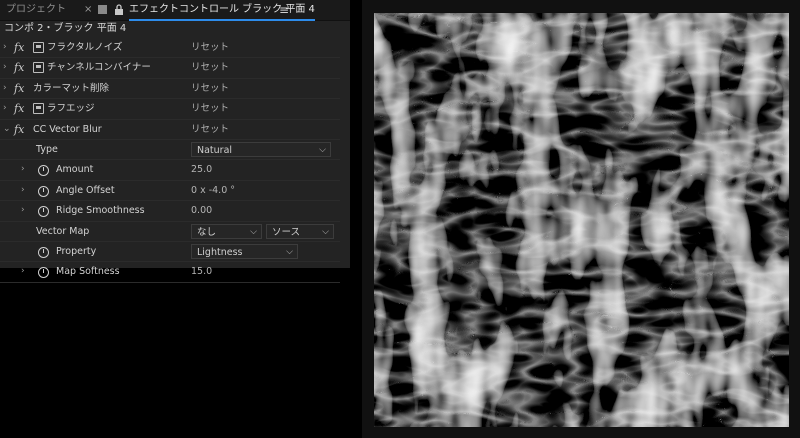  Describe the element at coordinates (261, 149) in the screenshot. I see `type-dropdown: Natural ⌵` at that location.